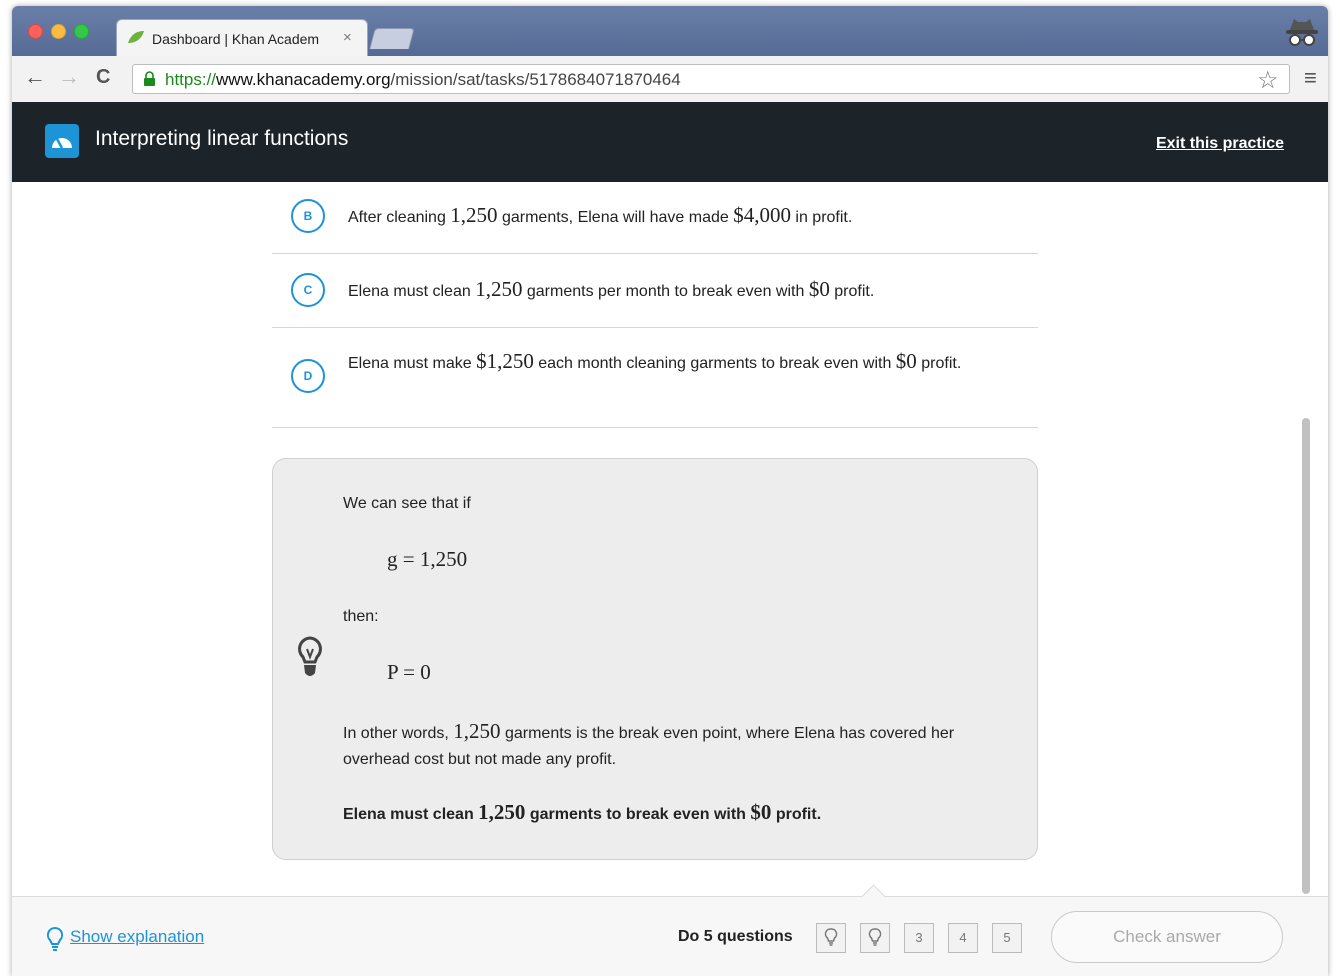 This screenshot has width=1340, height=976. I want to click on tab-close-icon: ×, so click(347, 37).